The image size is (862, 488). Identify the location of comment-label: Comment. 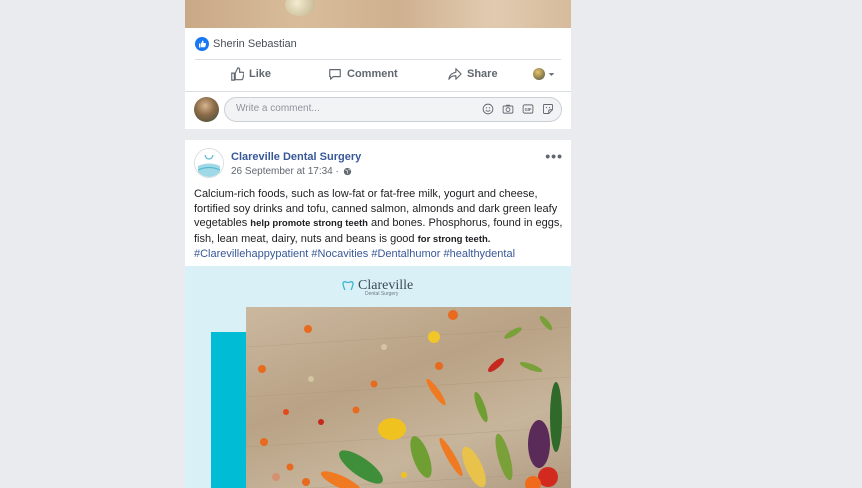
(372, 74).